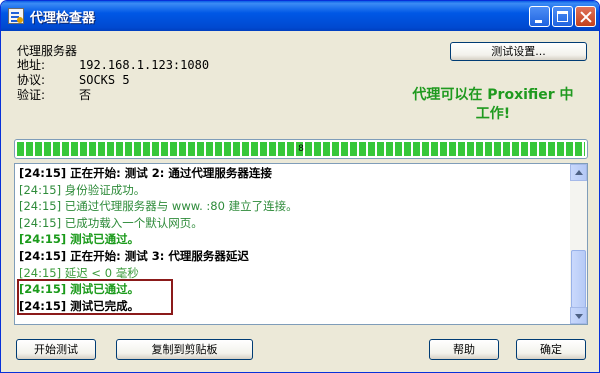  Describe the element at coordinates (184, 349) in the screenshot. I see `copy-to-clipboard-button: 复制到剪贴板` at that location.